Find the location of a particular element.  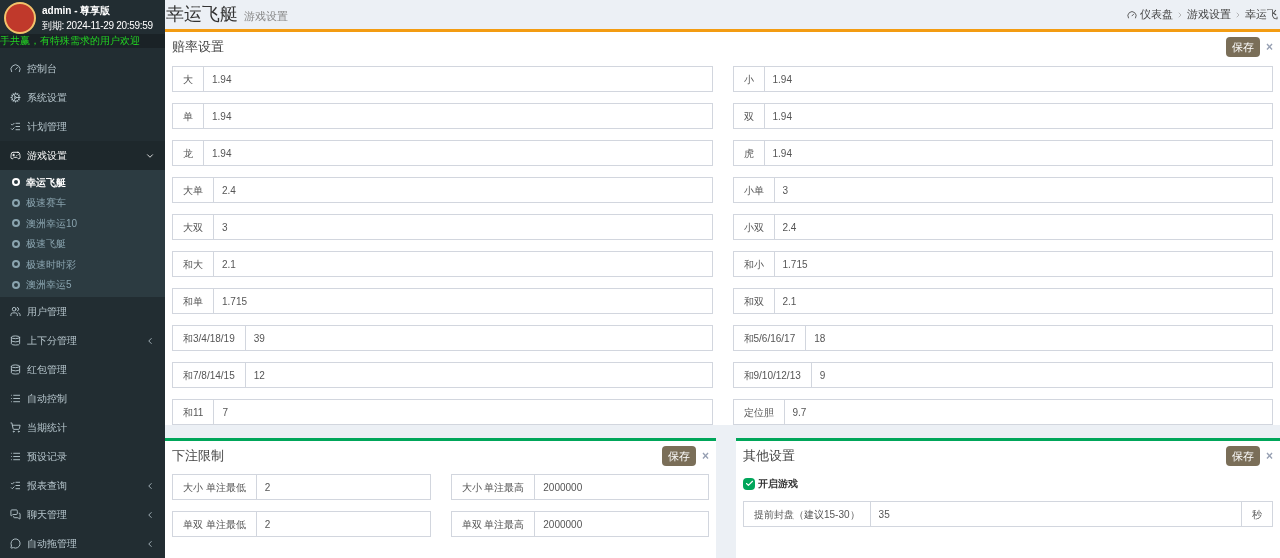

field-label: 大小 单注最高 is located at coordinates (493, 487).